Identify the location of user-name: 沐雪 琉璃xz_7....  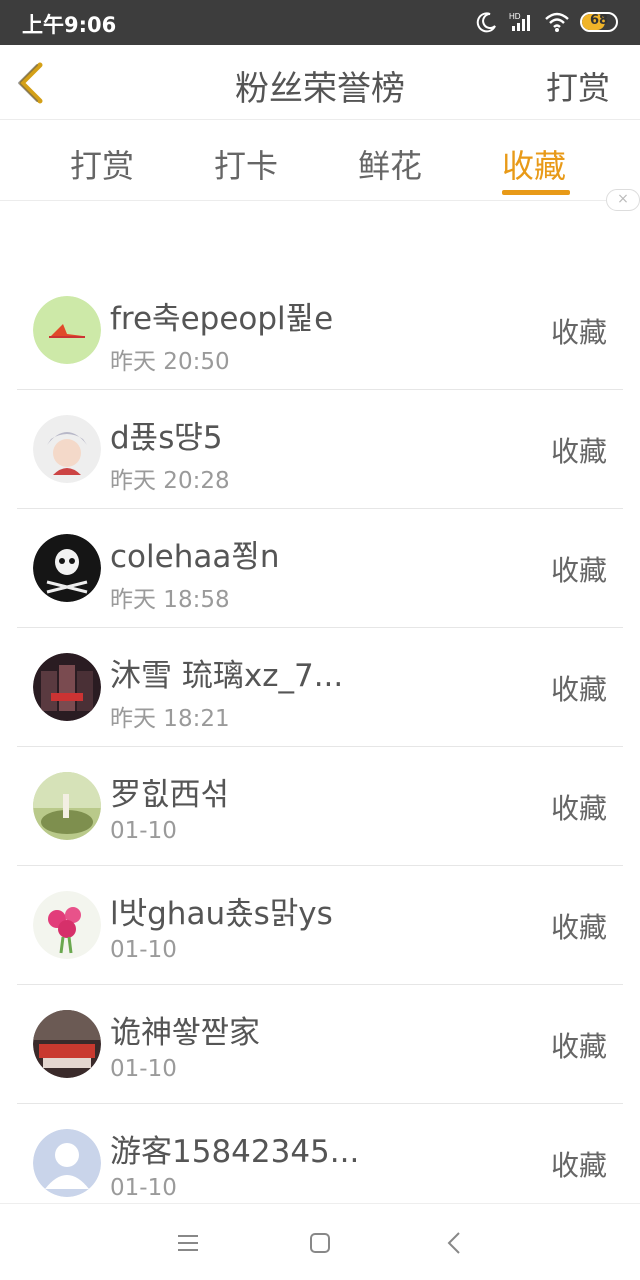
(227, 676).